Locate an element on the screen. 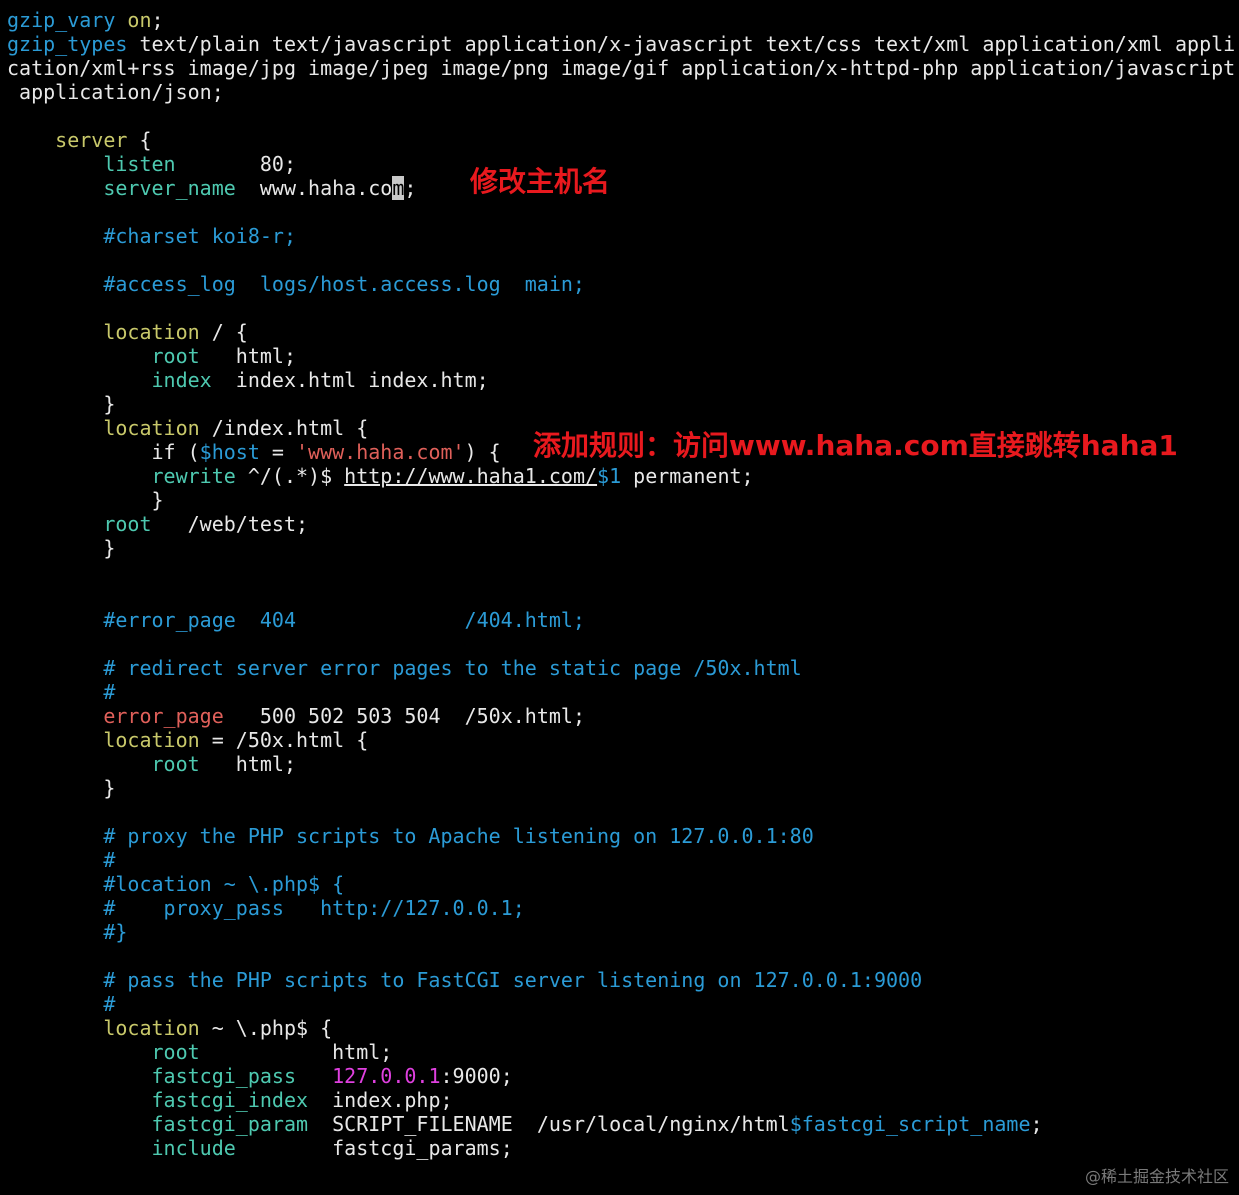 The image size is (1239, 1195). code-token: index is located at coordinates (181, 380).